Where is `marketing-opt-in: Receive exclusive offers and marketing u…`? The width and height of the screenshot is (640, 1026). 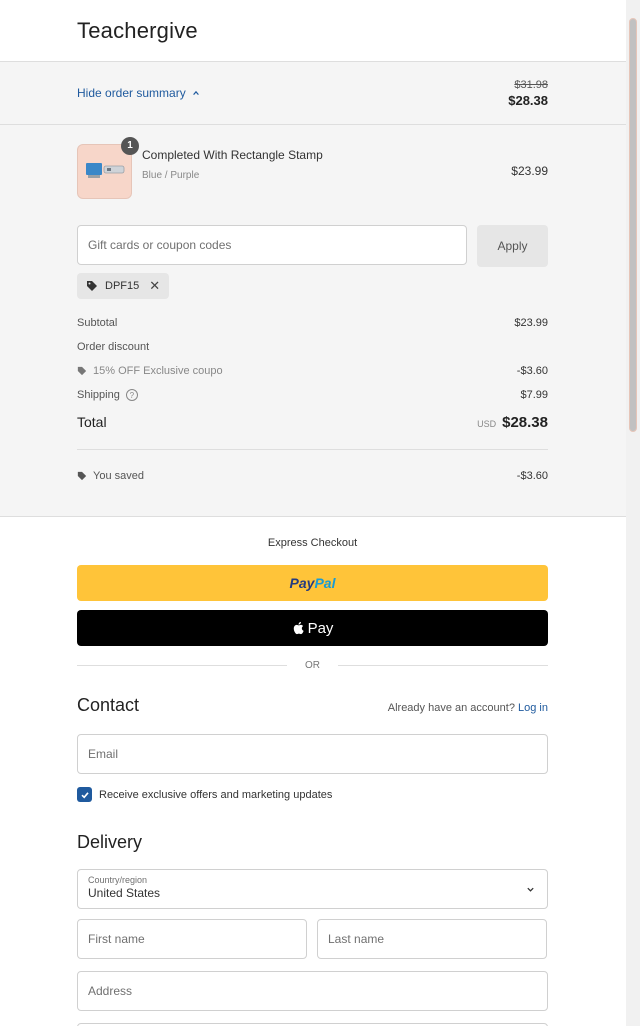
marketing-opt-in: Receive exclusive offers and marketing u… is located at coordinates (312, 794).